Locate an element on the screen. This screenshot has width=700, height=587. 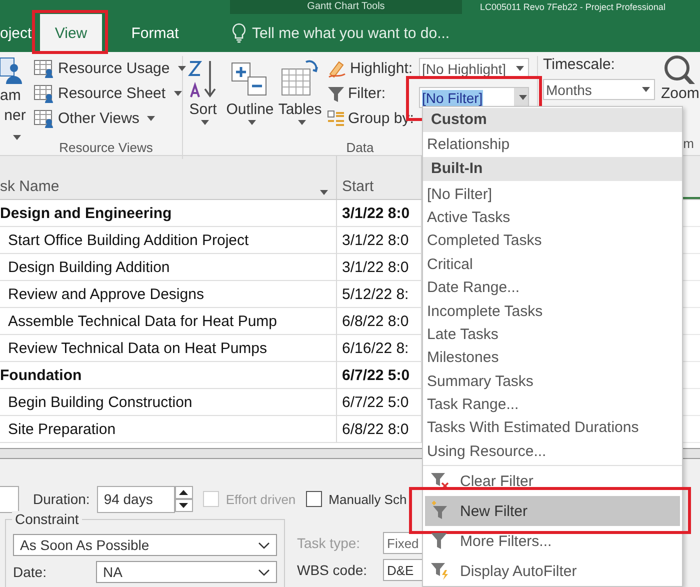
task-name: Assemble Technical Data for Heat Pump is located at coordinates (143, 321).